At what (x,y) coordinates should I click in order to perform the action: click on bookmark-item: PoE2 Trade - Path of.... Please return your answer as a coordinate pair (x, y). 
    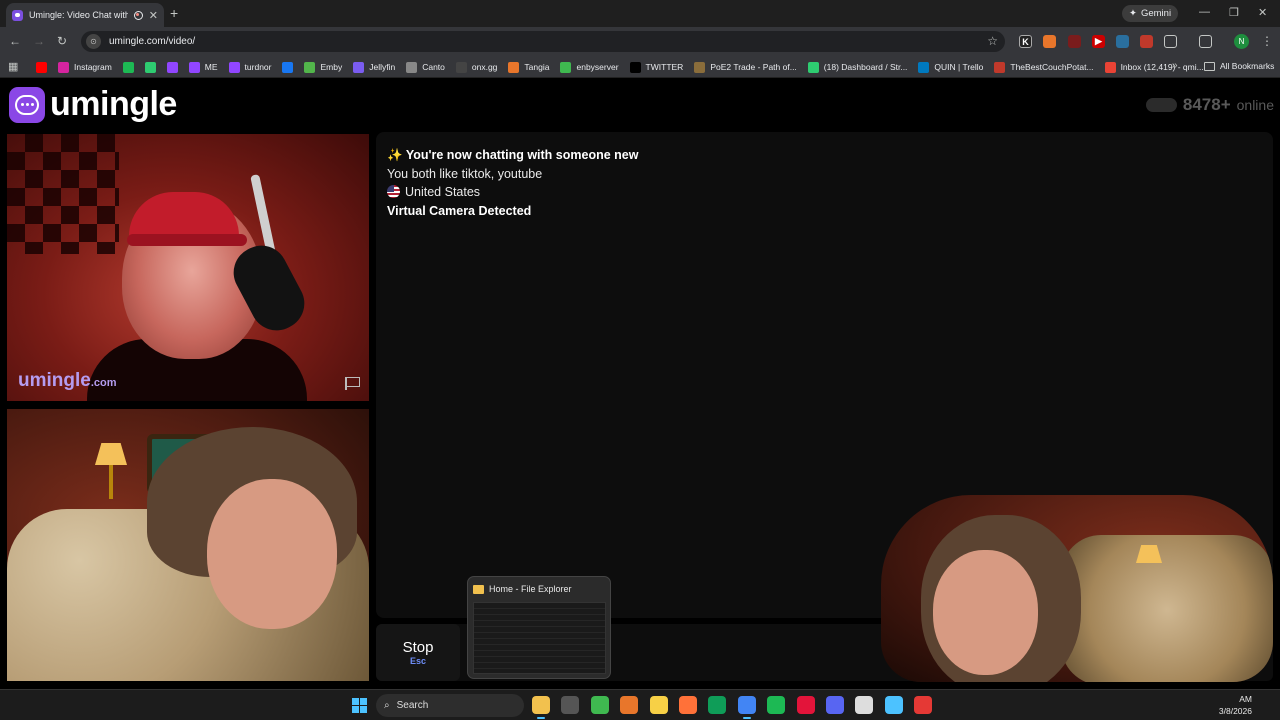
    Looking at the image, I should click on (745, 67).